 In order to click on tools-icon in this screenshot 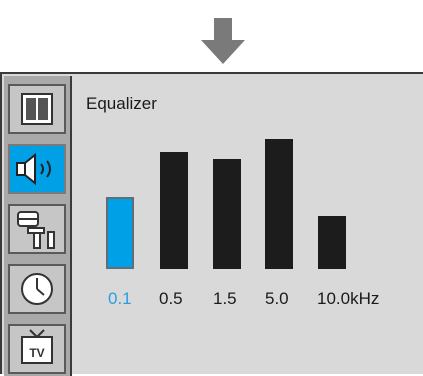, I will do `click(36, 230)`.